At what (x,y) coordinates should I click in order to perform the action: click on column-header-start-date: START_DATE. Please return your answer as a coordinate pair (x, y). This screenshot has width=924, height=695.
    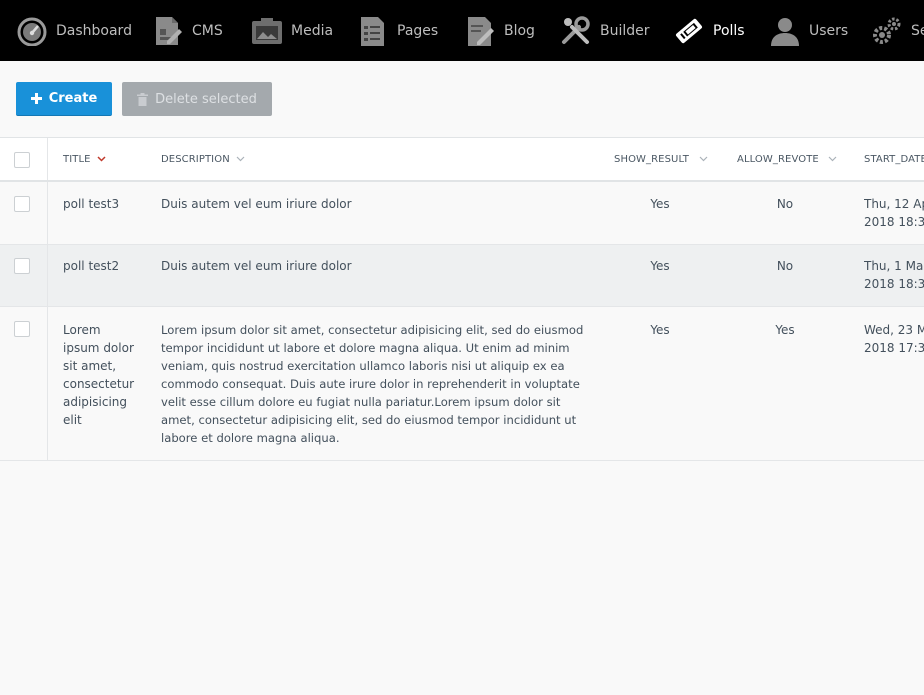
    Looking at the image, I should click on (894, 159).